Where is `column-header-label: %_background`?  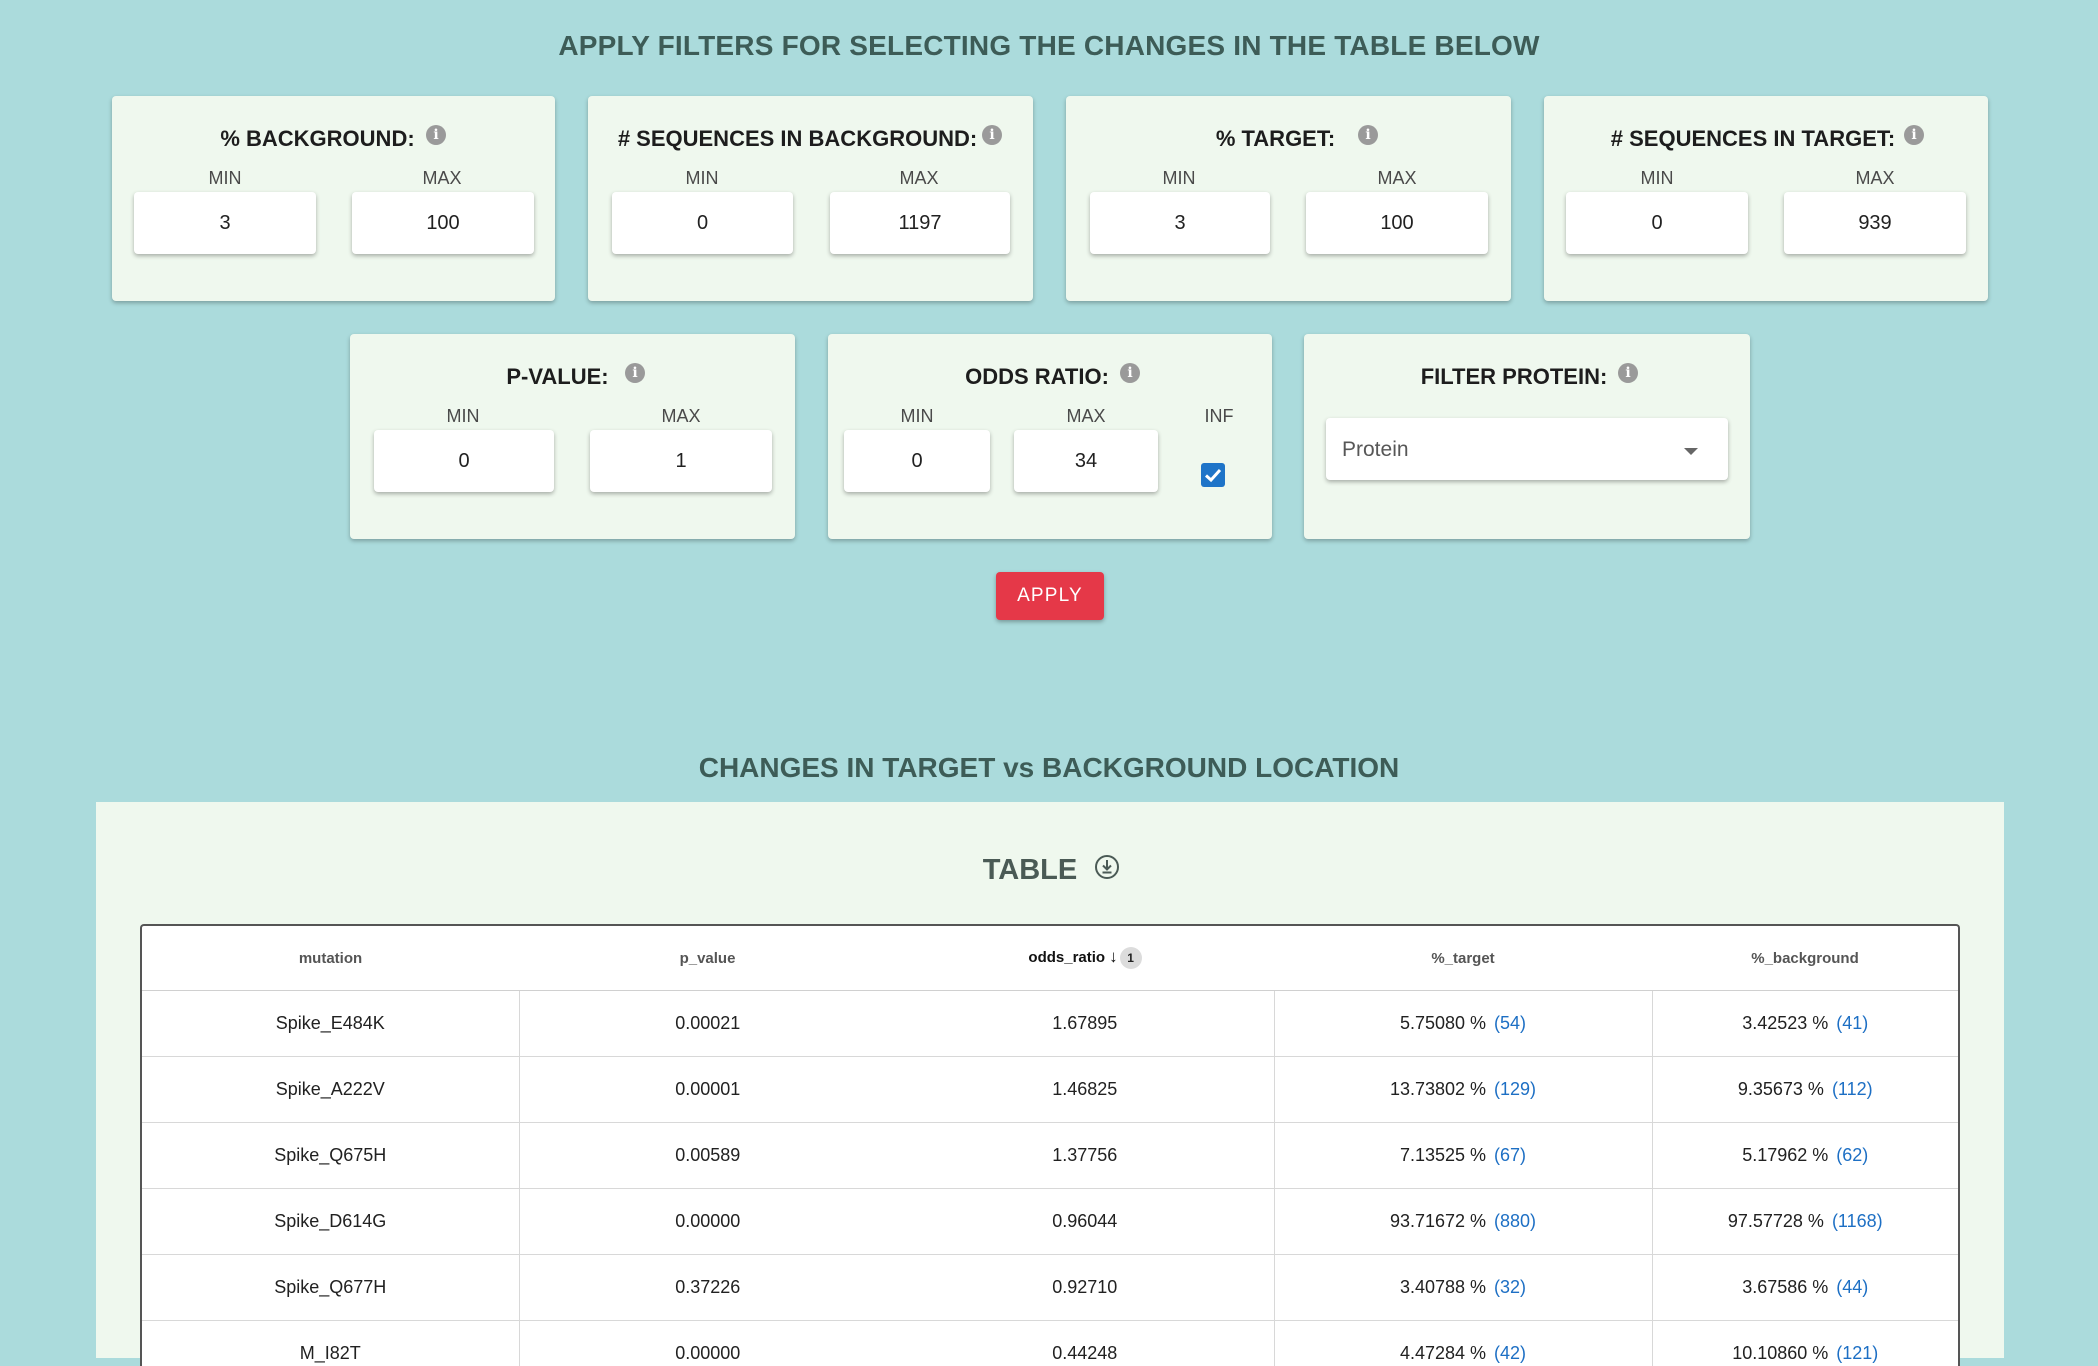 column-header-label: %_background is located at coordinates (1805, 958).